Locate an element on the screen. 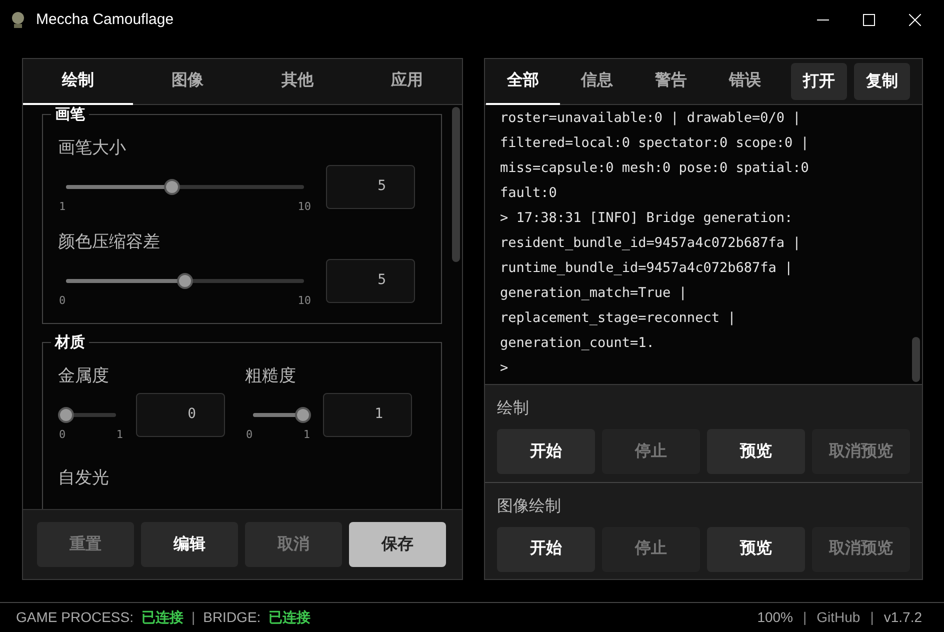 The height and width of the screenshot is (632, 944). action-button: 编辑 is located at coordinates (189, 544).